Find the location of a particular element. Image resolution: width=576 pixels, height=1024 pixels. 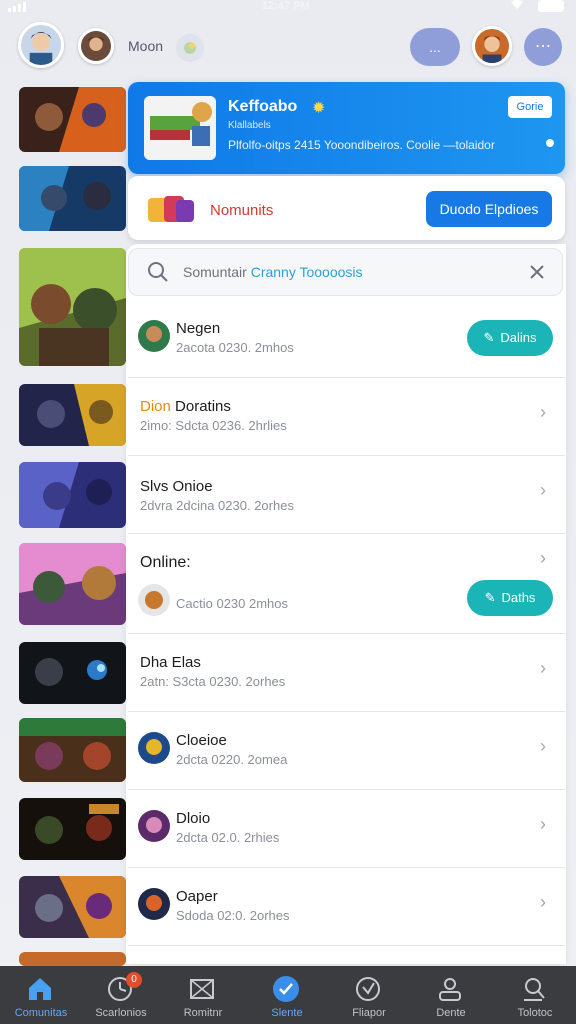

nav-item-fliapor: Fliapor is located at coordinates (369, 995).